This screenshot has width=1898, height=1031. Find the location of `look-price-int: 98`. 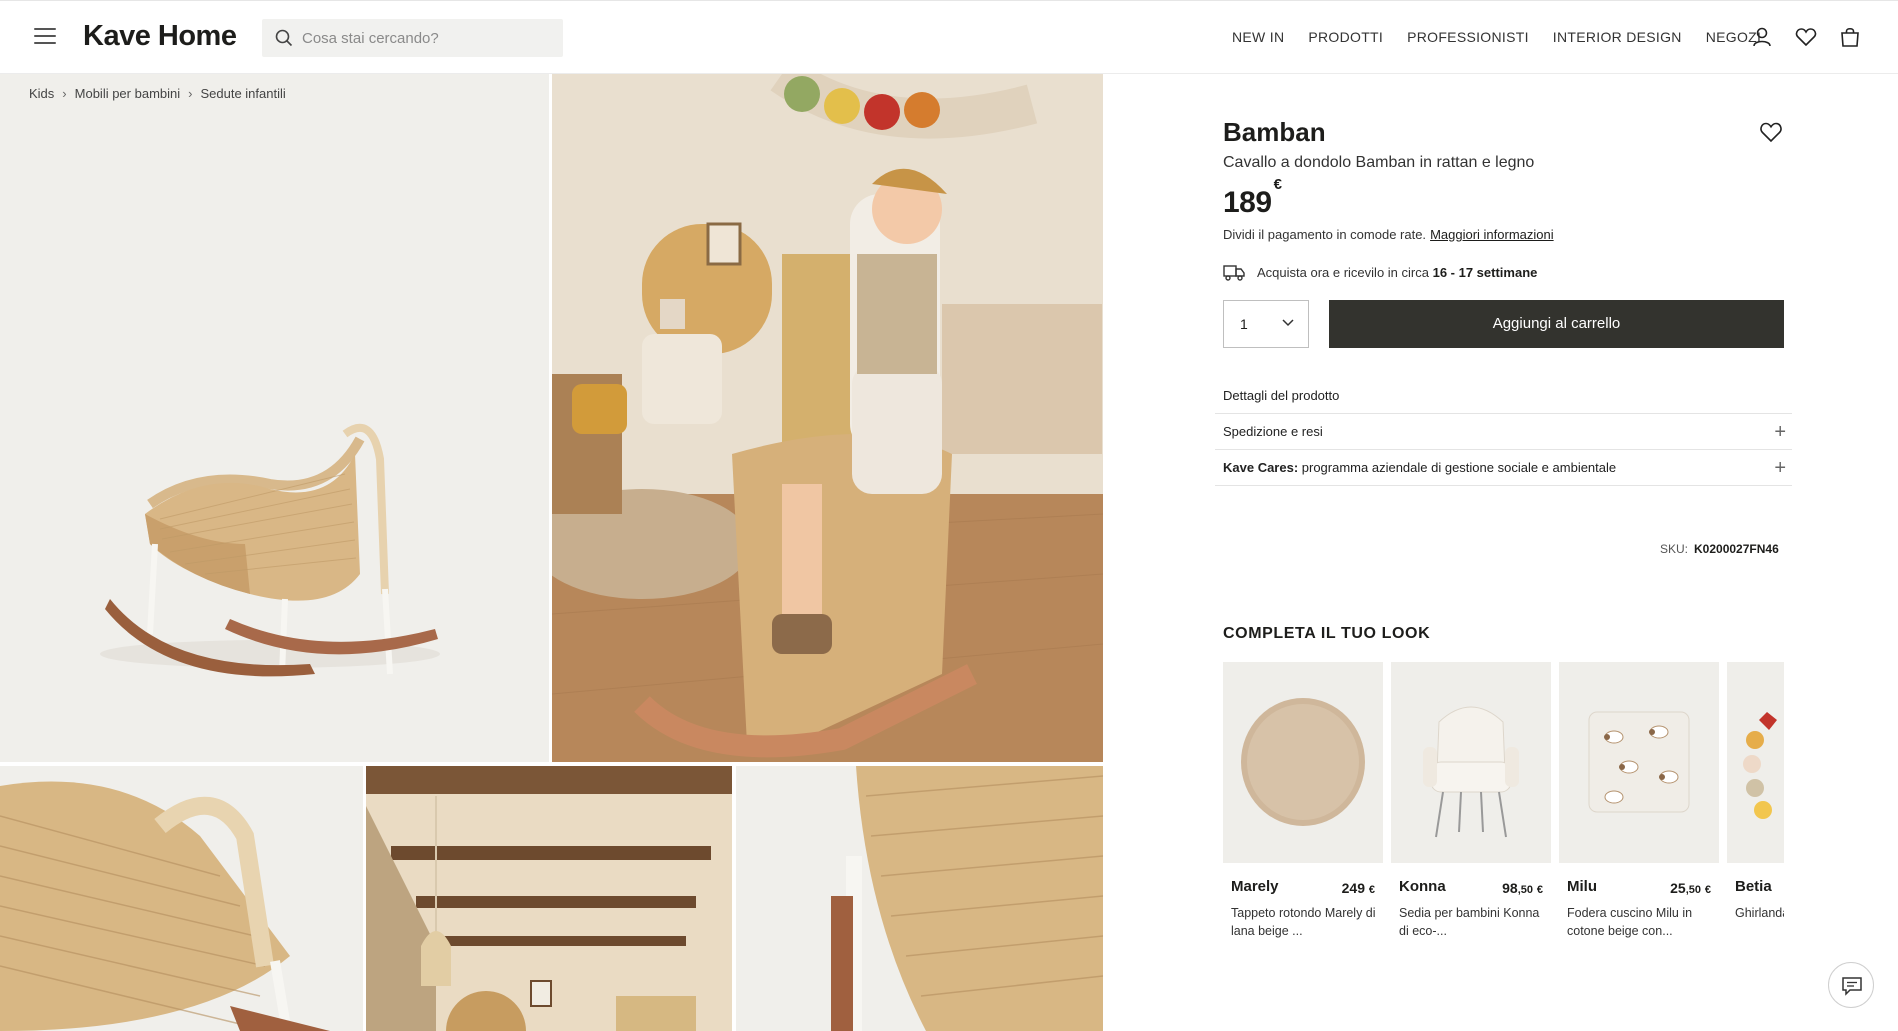

look-price-int: 98 is located at coordinates (1510, 888).